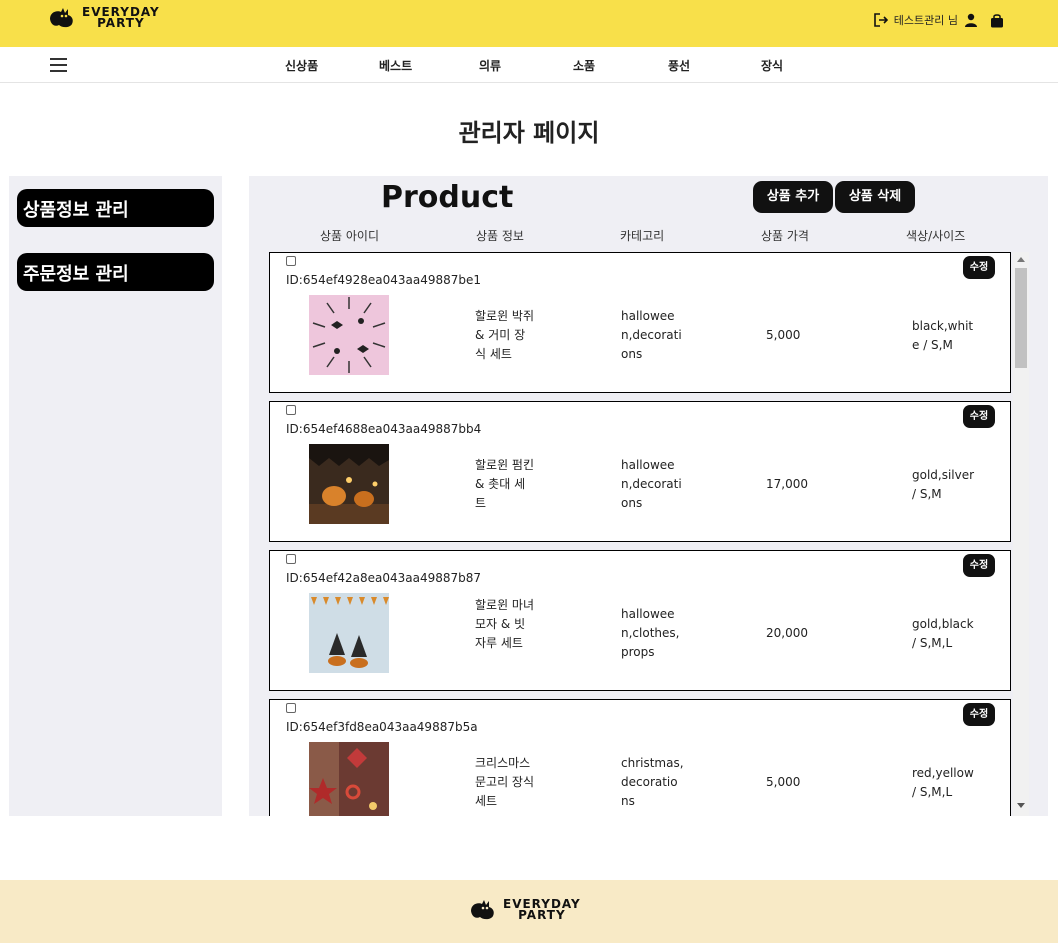  Describe the element at coordinates (529, 23) in the screenshot. I see `top-header: EVERYDAY PARTY 테스트관리 님` at that location.